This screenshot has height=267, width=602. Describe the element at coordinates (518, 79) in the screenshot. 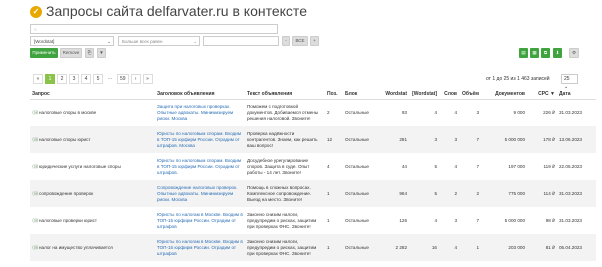

I see `records-summary: от 1 до 25 из 1 463 записей` at that location.